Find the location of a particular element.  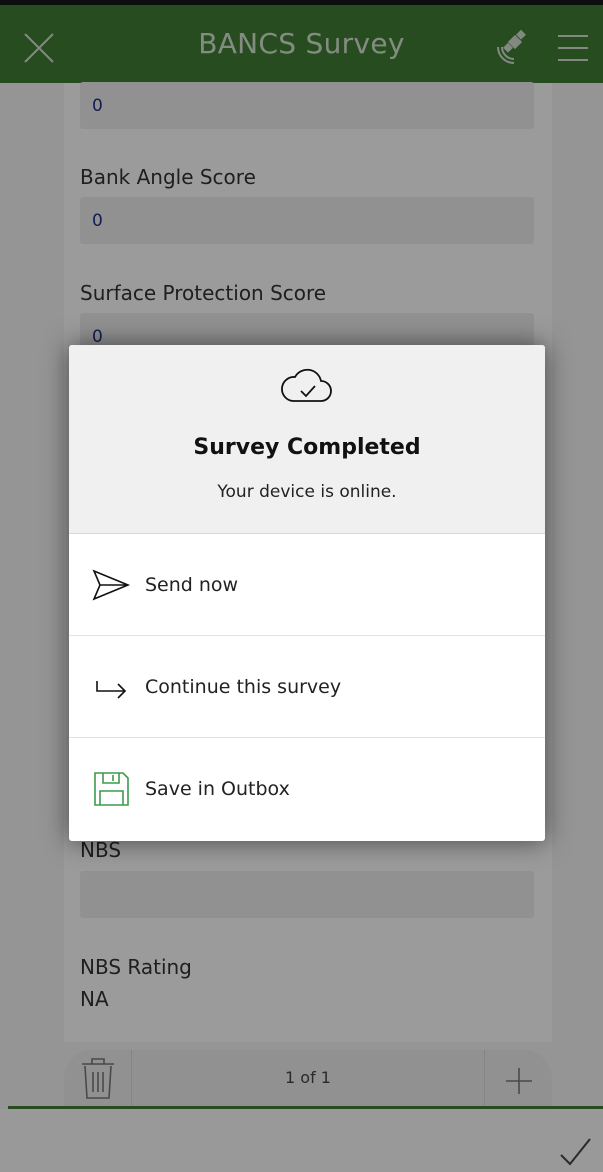

send-now-label: Send now is located at coordinates (192, 585).